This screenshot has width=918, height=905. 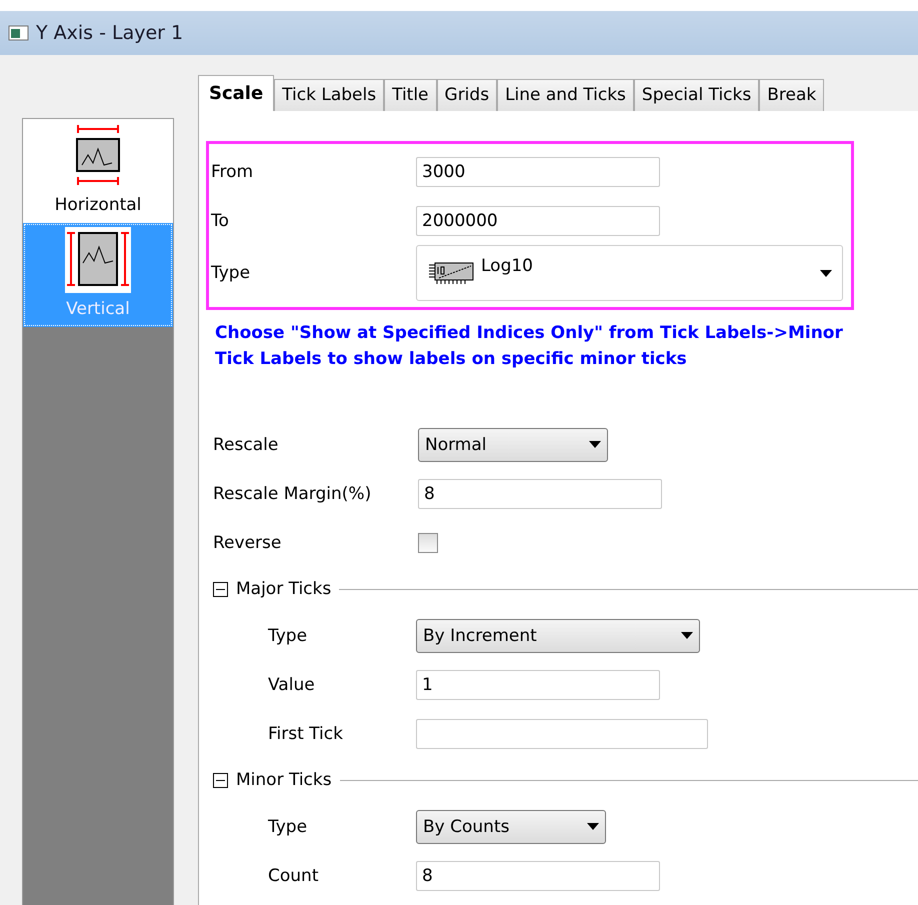 I want to click on tab: Title, so click(x=410, y=95).